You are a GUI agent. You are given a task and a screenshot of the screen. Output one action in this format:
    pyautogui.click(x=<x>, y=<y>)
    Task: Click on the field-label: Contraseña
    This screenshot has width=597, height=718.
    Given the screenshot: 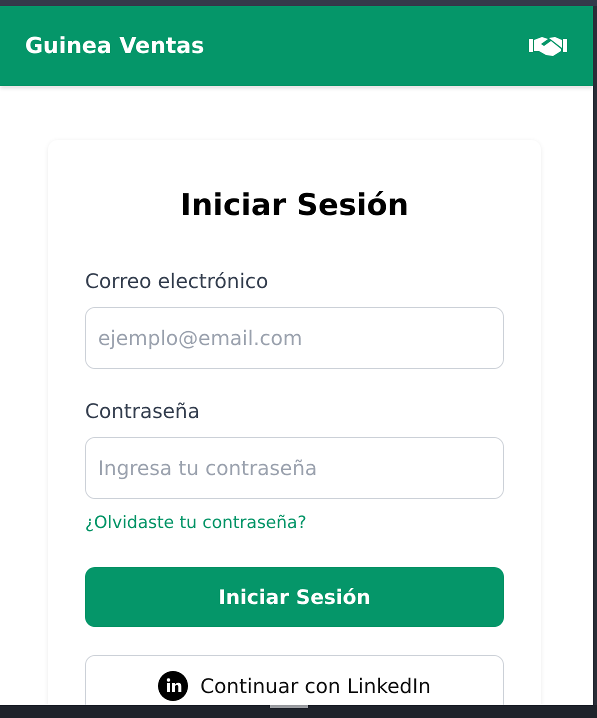 What is the action you would take?
    pyautogui.click(x=143, y=411)
    